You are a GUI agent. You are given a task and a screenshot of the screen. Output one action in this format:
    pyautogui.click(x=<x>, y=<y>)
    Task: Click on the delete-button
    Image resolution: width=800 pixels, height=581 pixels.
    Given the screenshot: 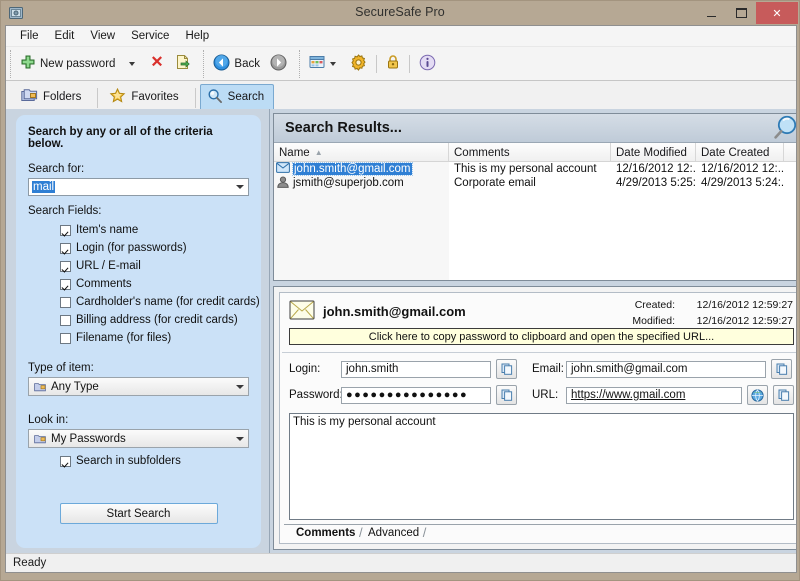 What is the action you would take?
    pyautogui.click(x=157, y=64)
    